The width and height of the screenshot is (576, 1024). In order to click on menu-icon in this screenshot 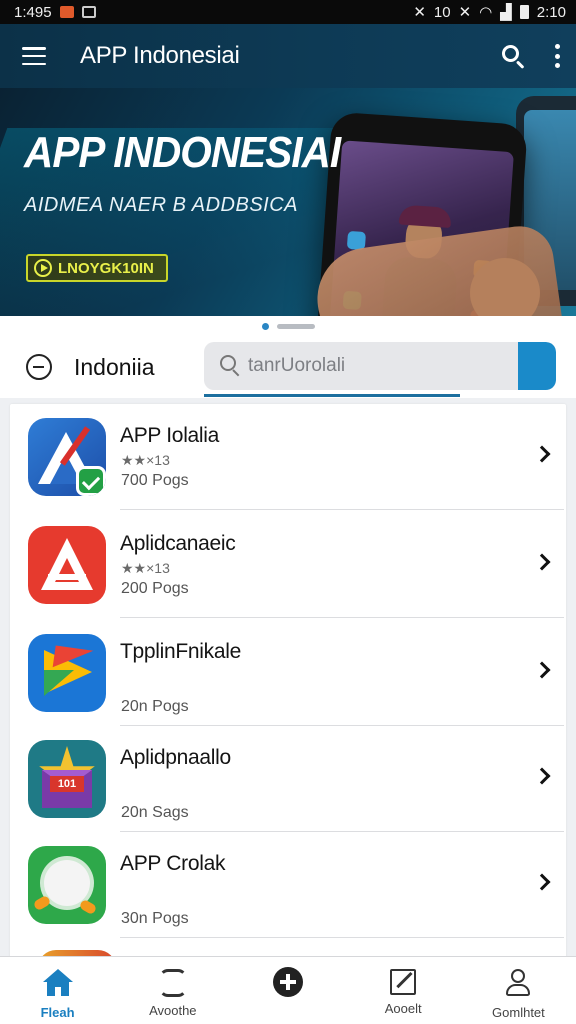, I will do `click(34, 56)`.